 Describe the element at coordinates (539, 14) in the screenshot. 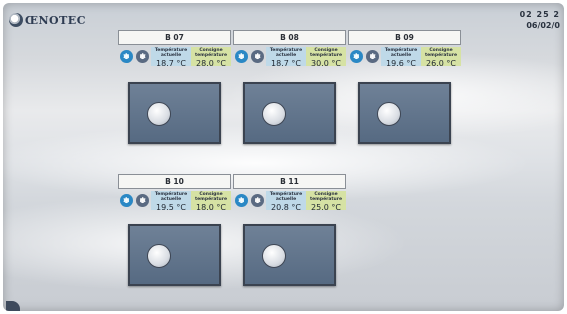

I see `clock-time: 02 25 2` at that location.